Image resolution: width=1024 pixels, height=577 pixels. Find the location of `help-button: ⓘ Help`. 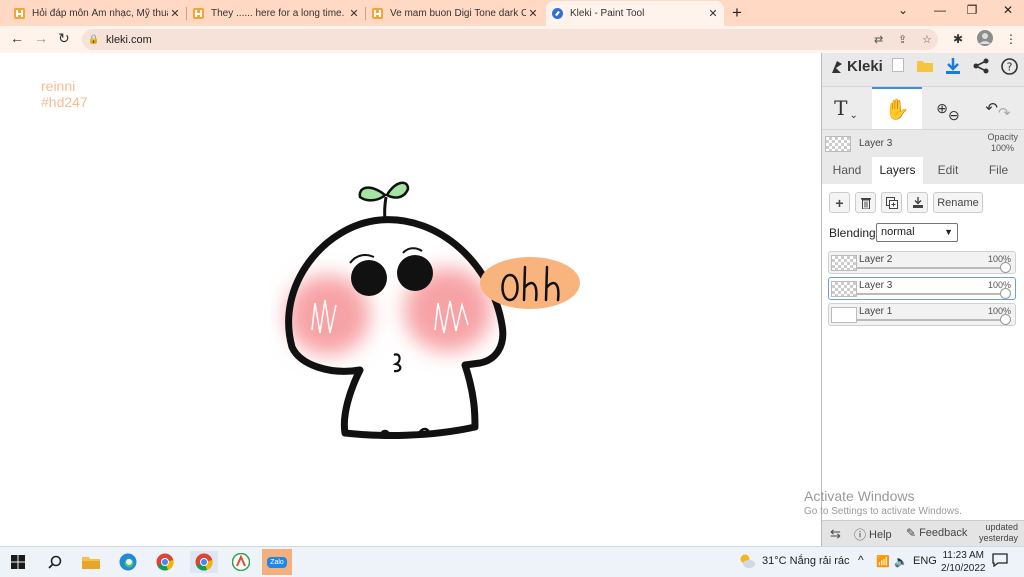

help-button: ⓘ Help is located at coordinates (873, 534).